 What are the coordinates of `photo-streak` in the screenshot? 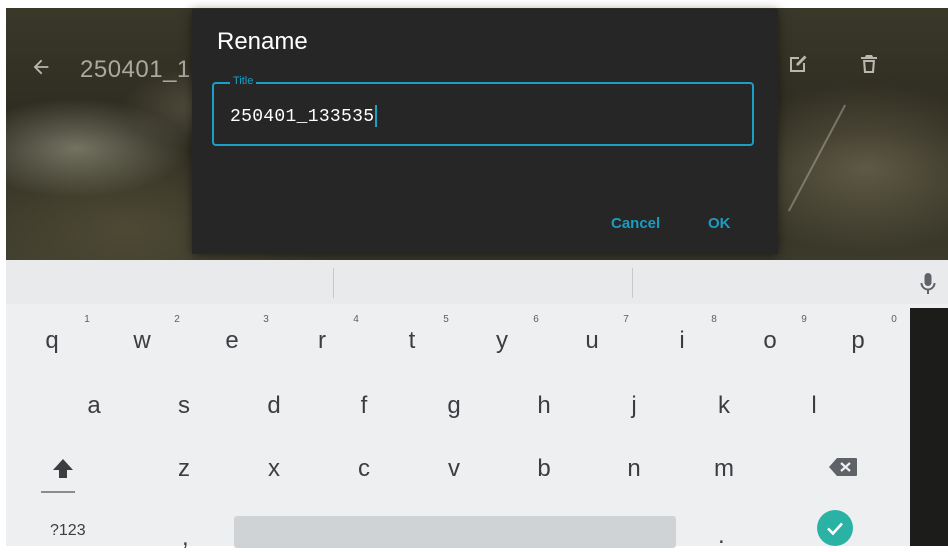 It's located at (817, 158).